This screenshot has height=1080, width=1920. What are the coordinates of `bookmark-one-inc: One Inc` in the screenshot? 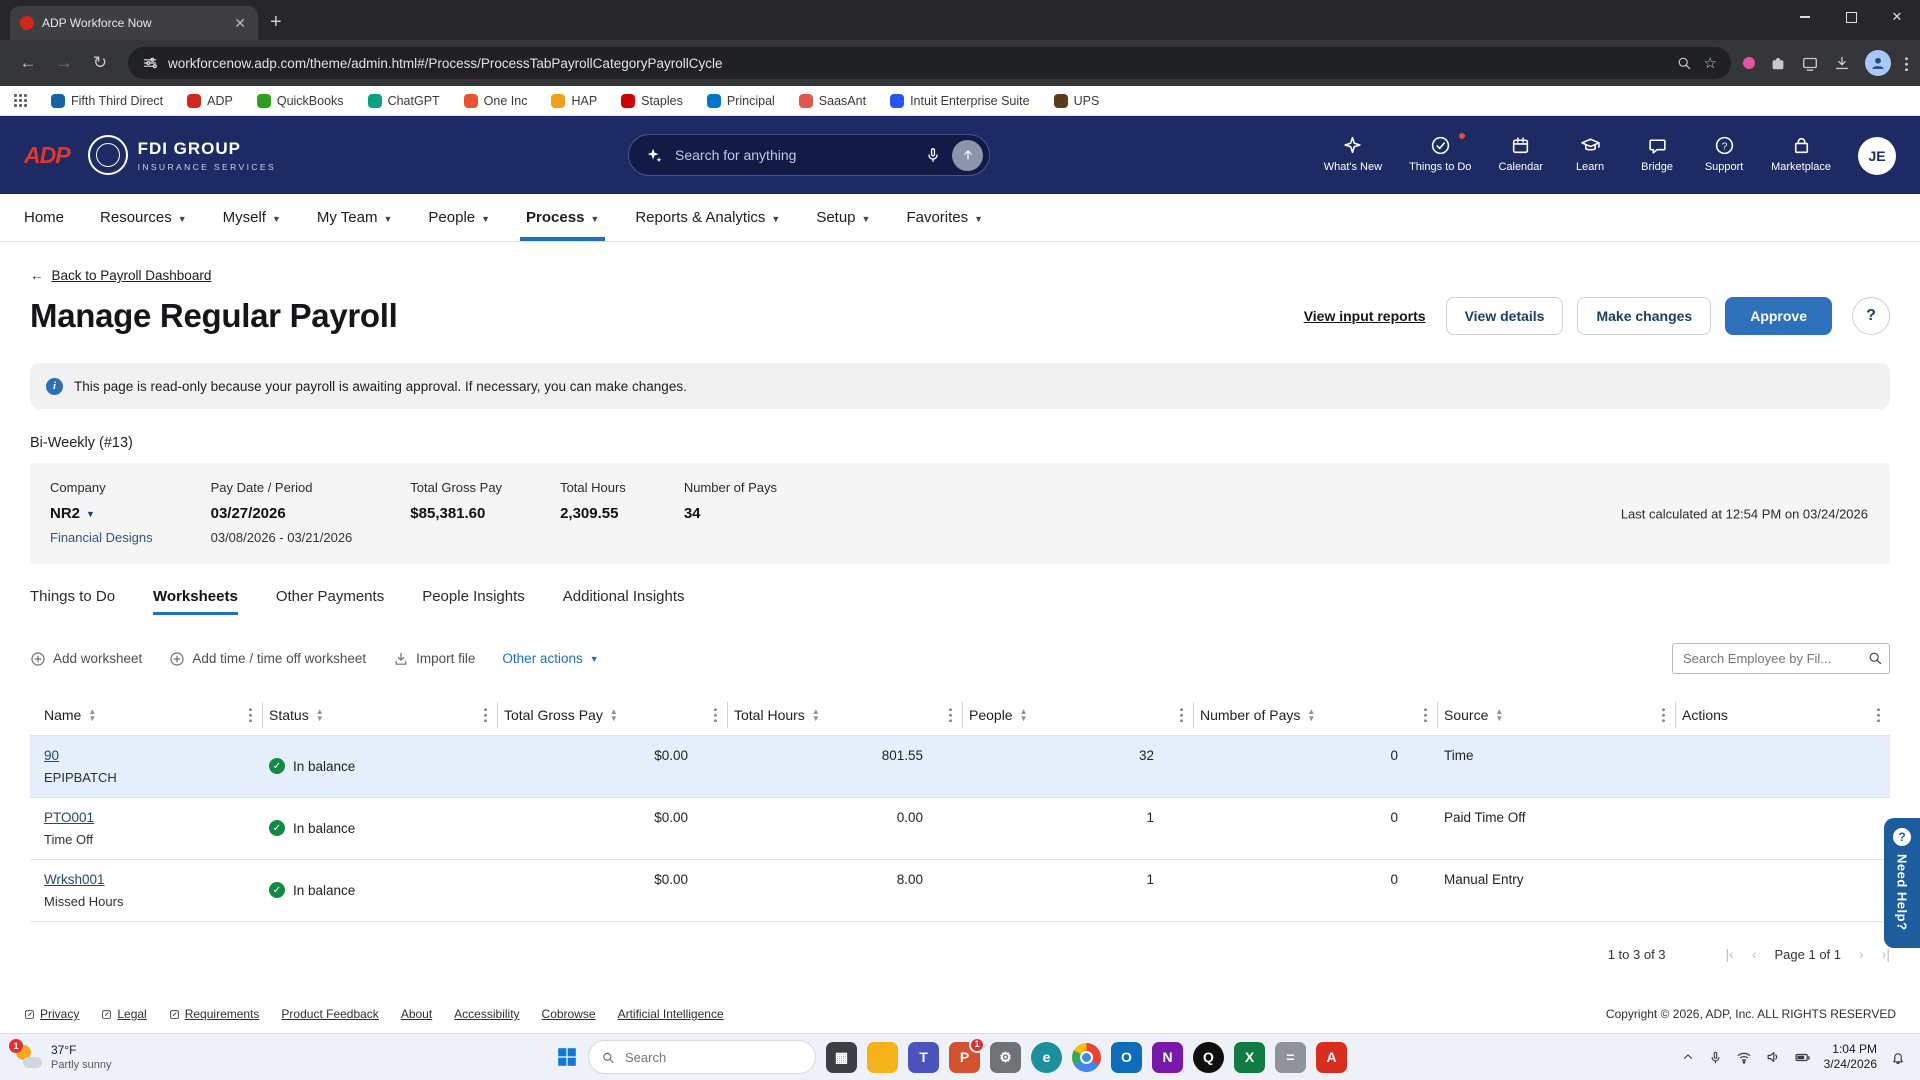 It's located at (495, 100).